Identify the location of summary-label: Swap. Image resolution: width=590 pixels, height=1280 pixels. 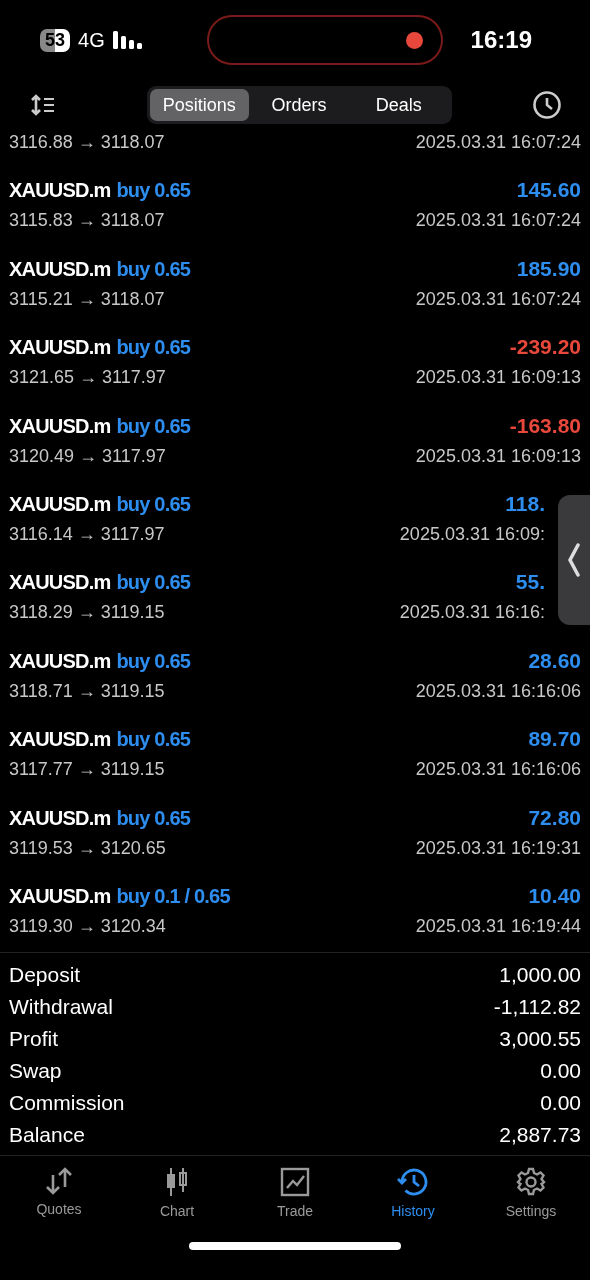
(35, 1071).